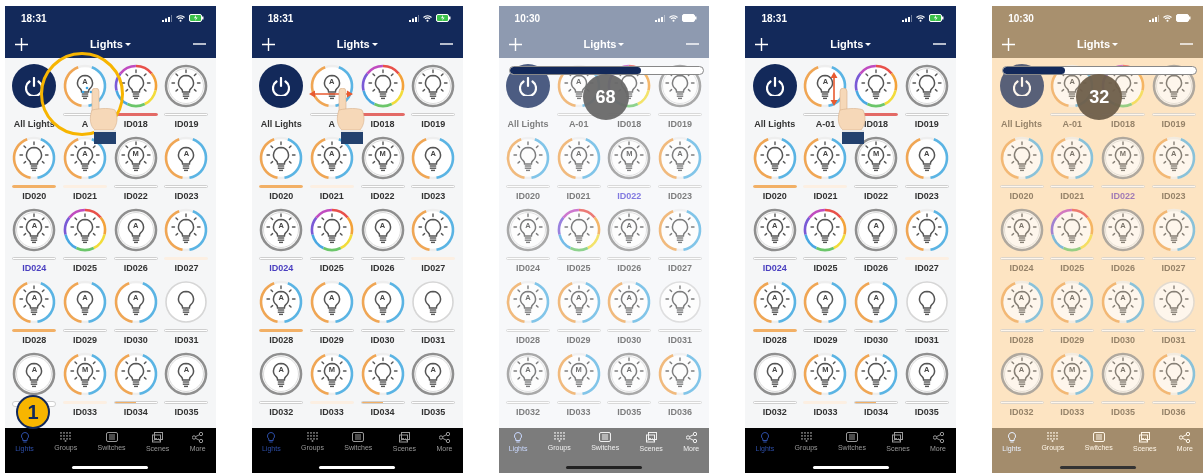 Image resolution: width=1203 pixels, height=473 pixels. I want to click on switch-panel-icon, so click(1098, 437).